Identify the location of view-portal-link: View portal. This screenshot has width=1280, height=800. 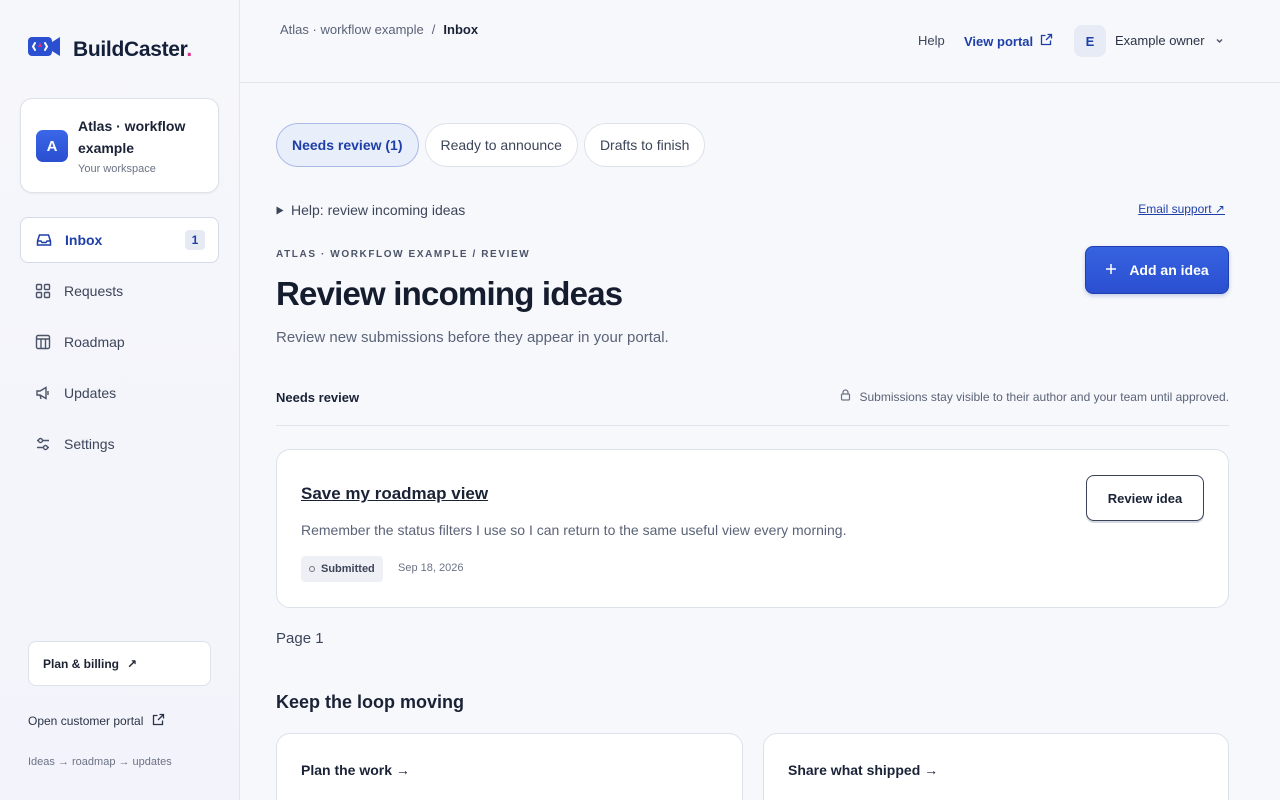
(1008, 41).